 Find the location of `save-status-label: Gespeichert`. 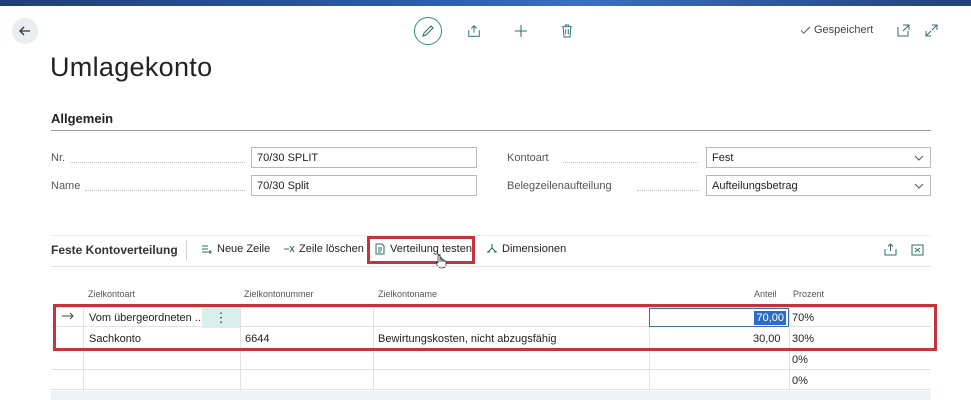

save-status-label: Gespeichert is located at coordinates (844, 30).